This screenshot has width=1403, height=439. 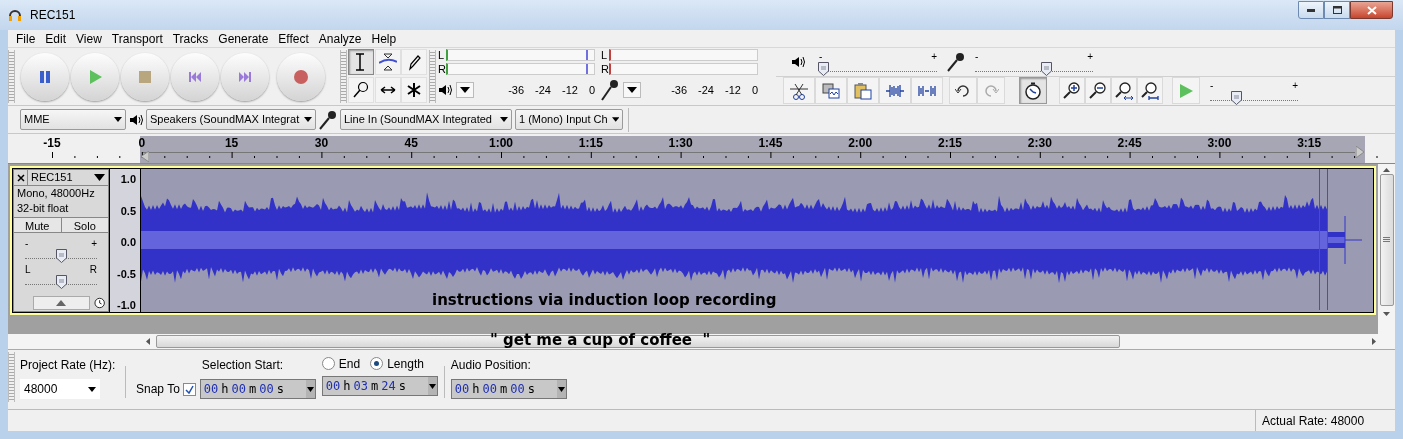 I want to click on track-name-menu: REC151, so click(x=68, y=177).